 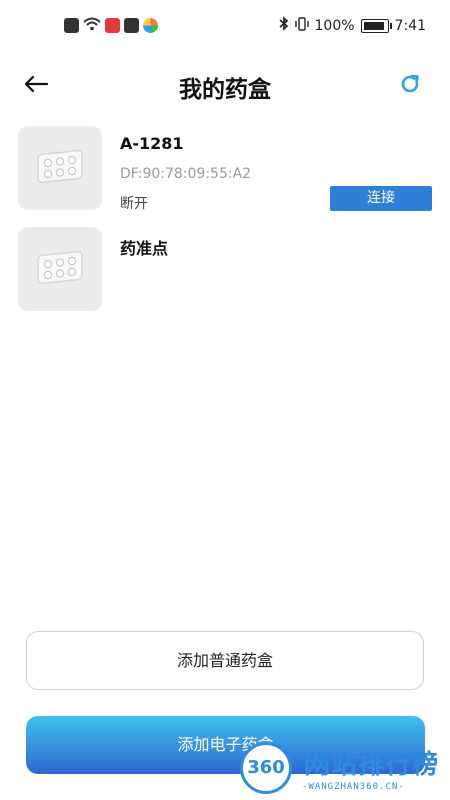 I want to click on clock: 7:41, so click(x=410, y=25).